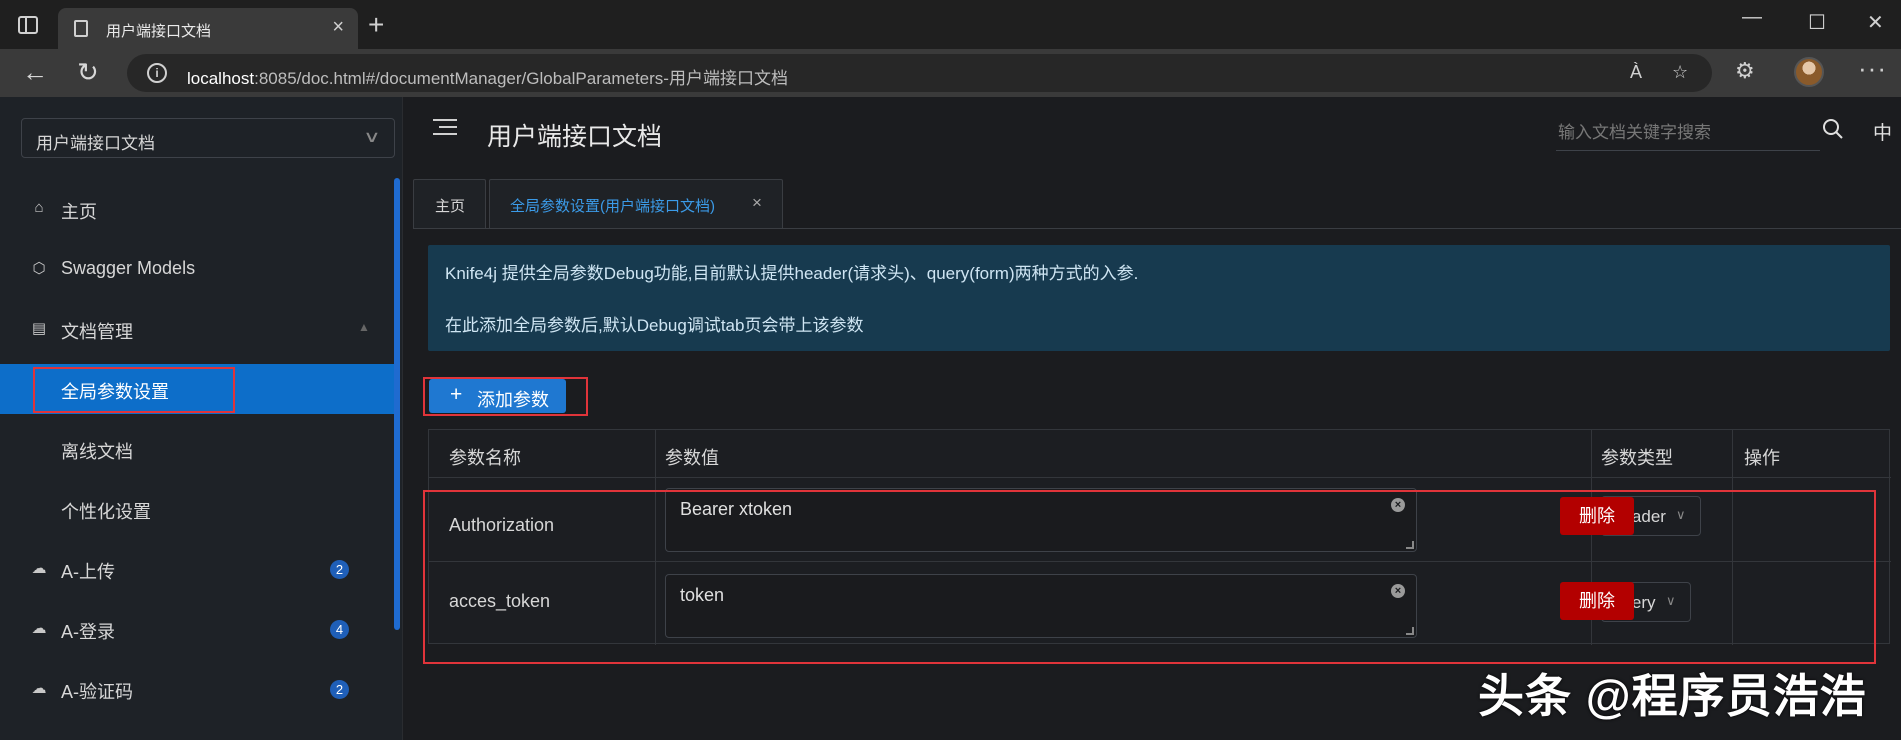 Image resolution: width=1901 pixels, height=740 pixels. I want to click on sidebar-item-label: 主页, so click(79, 212).